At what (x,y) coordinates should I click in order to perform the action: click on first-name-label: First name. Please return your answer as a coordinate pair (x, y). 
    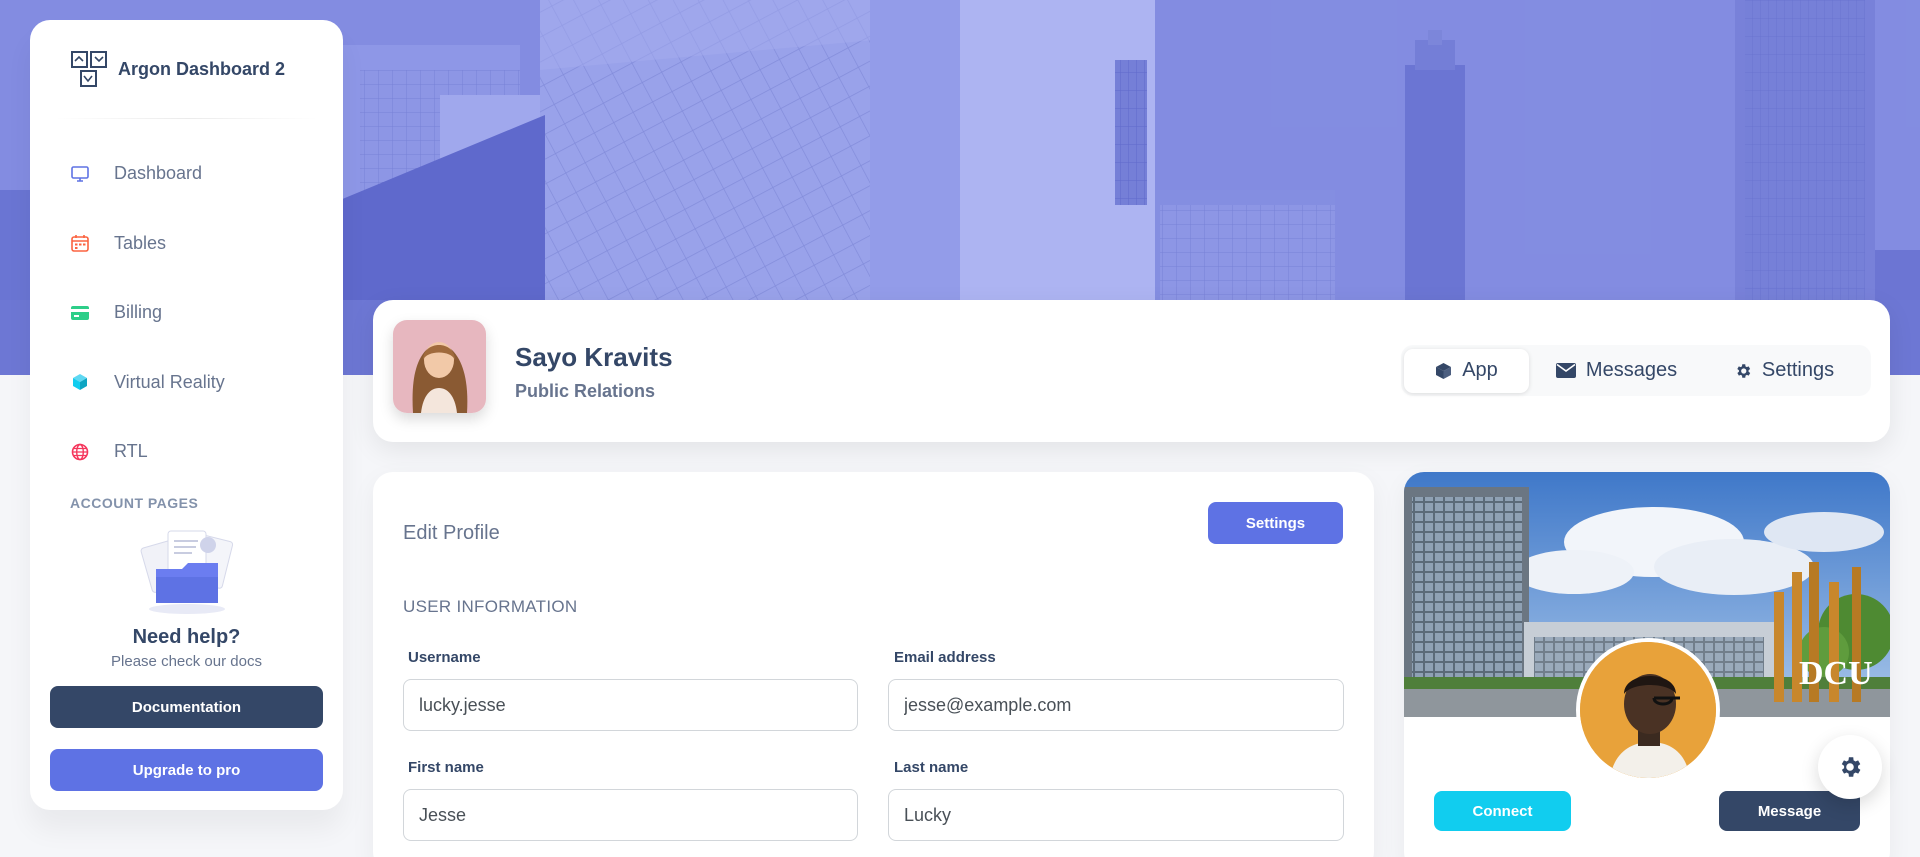
    Looking at the image, I should click on (446, 767).